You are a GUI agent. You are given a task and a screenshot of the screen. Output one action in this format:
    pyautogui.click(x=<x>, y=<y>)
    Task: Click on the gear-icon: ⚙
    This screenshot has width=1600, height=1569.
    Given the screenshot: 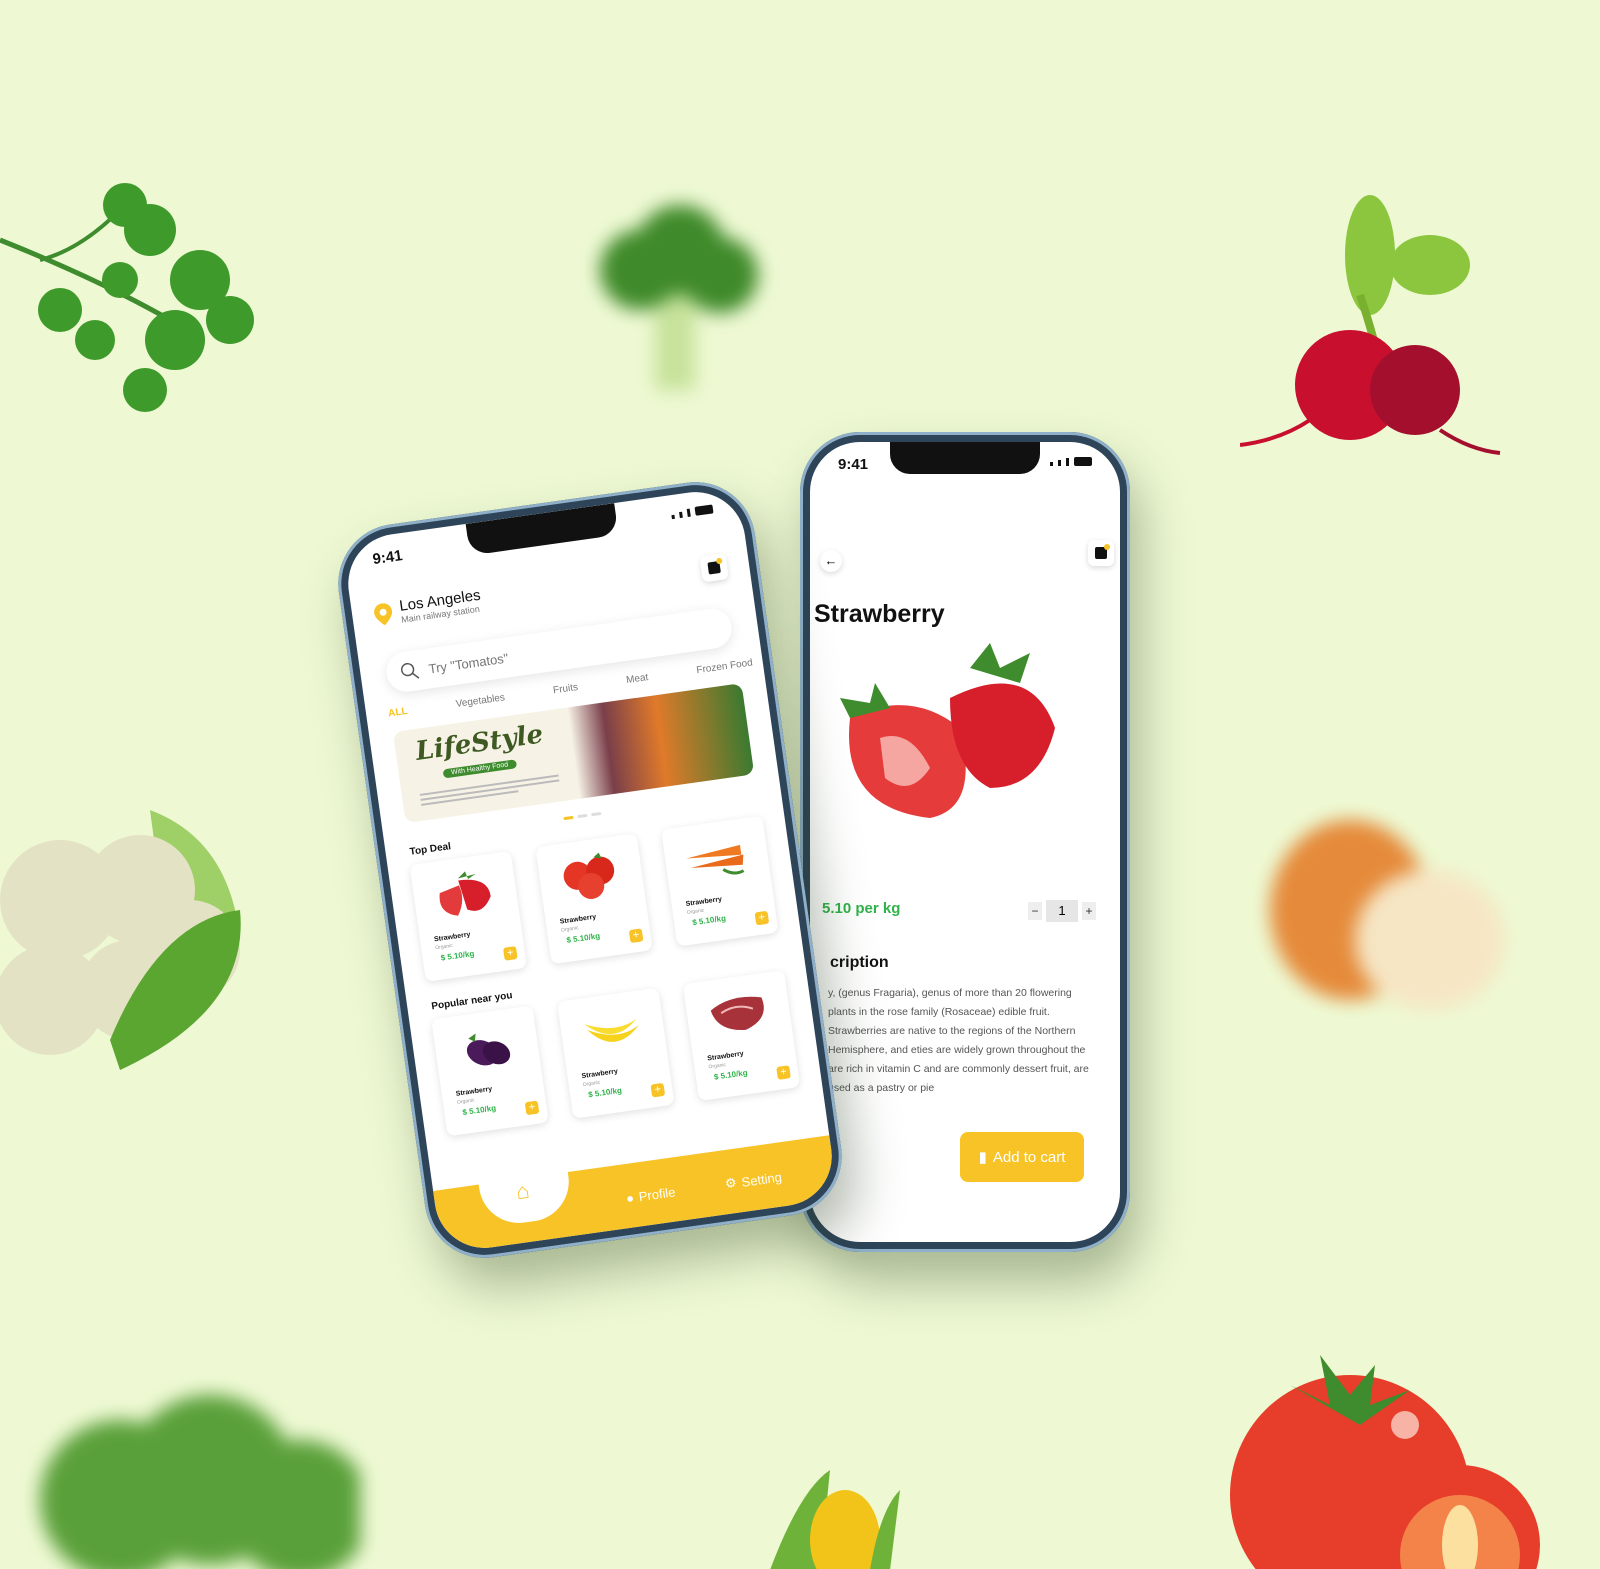 What is the action you would take?
    pyautogui.click(x=730, y=1183)
    